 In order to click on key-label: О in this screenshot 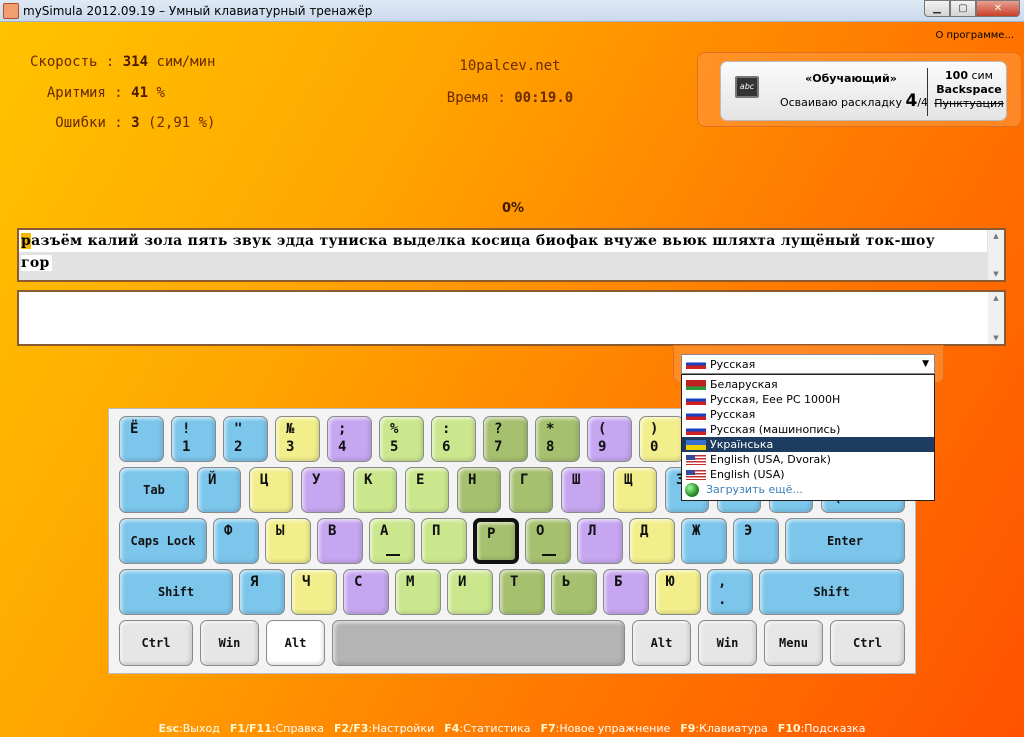, I will do `click(540, 531)`.